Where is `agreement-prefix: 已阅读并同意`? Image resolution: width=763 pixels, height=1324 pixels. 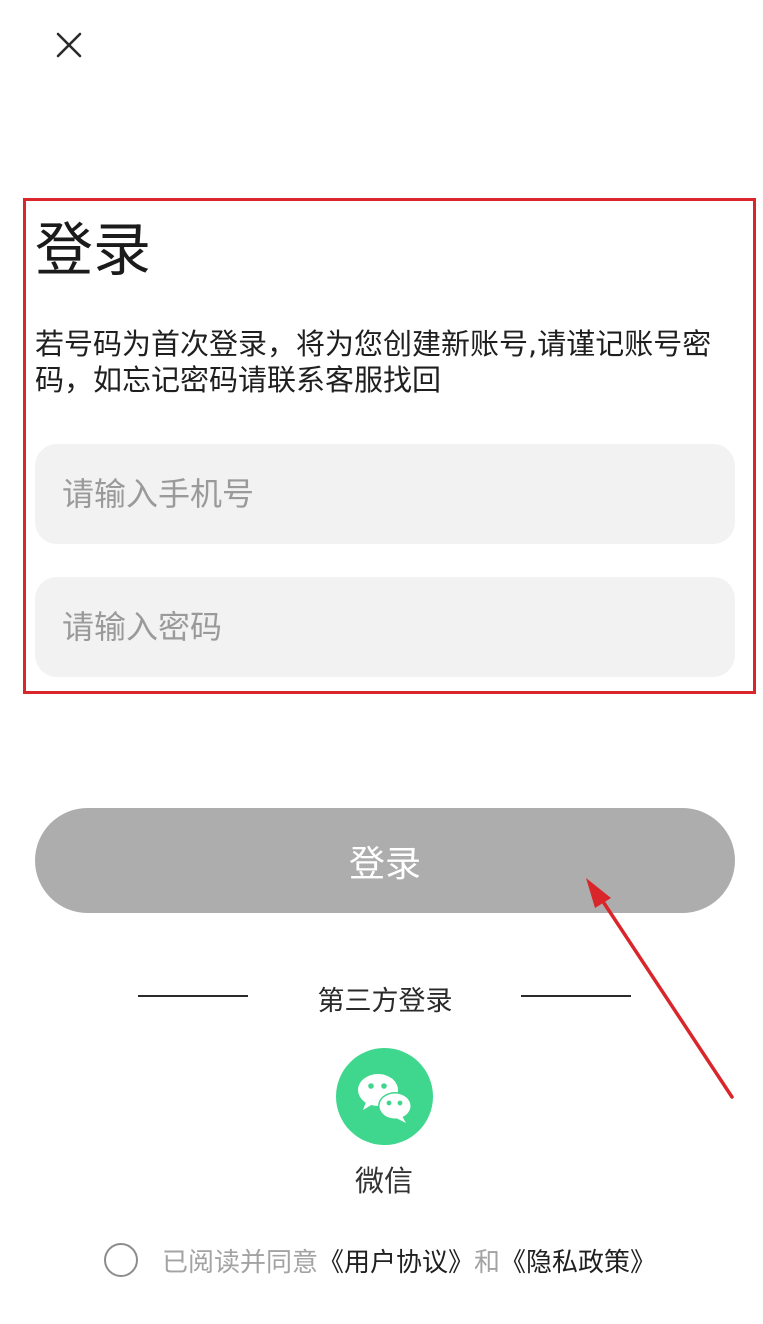
agreement-prefix: 已阅读并同意 is located at coordinates (240, 1262).